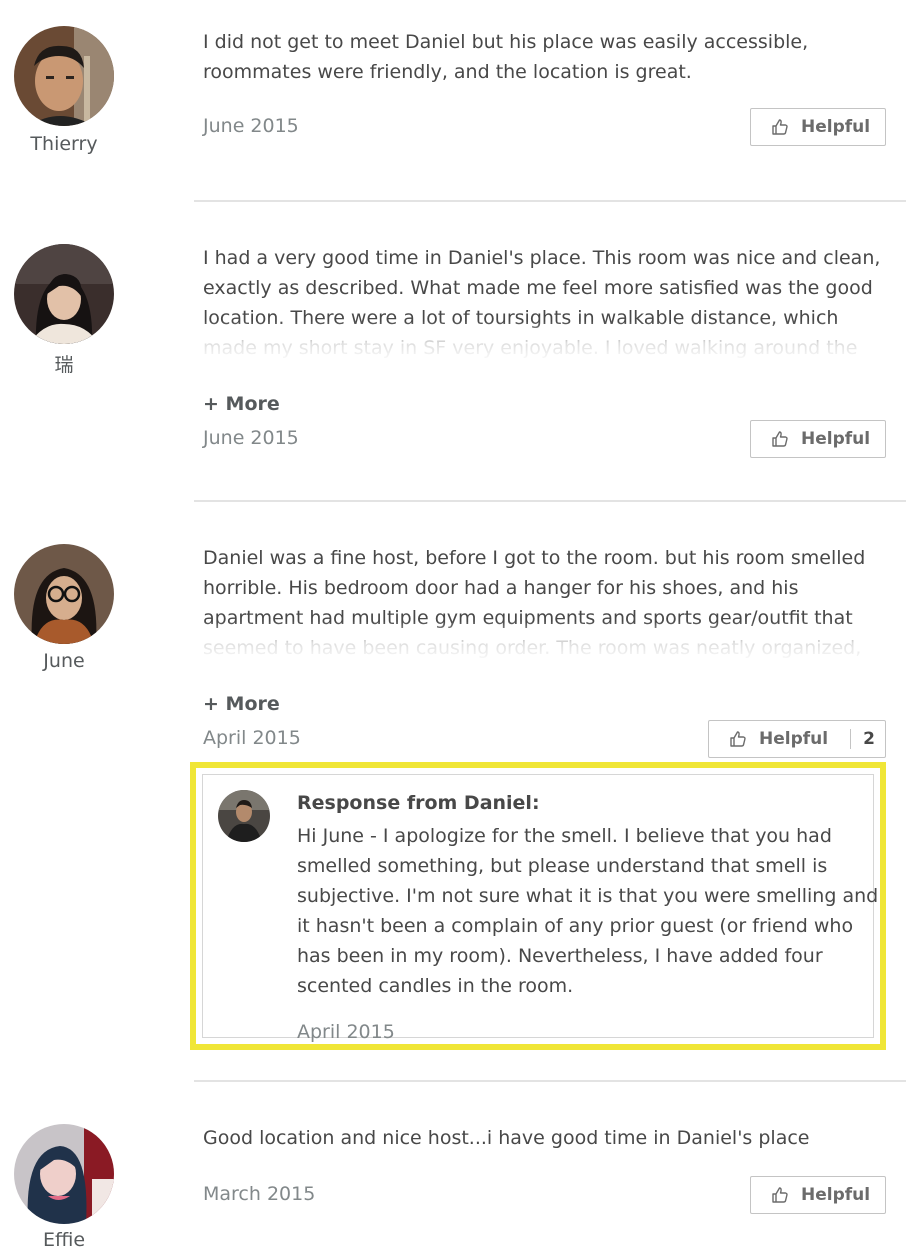  What do you see at coordinates (64, 144) in the screenshot?
I see `reviewer-name: Thierry` at bounding box center [64, 144].